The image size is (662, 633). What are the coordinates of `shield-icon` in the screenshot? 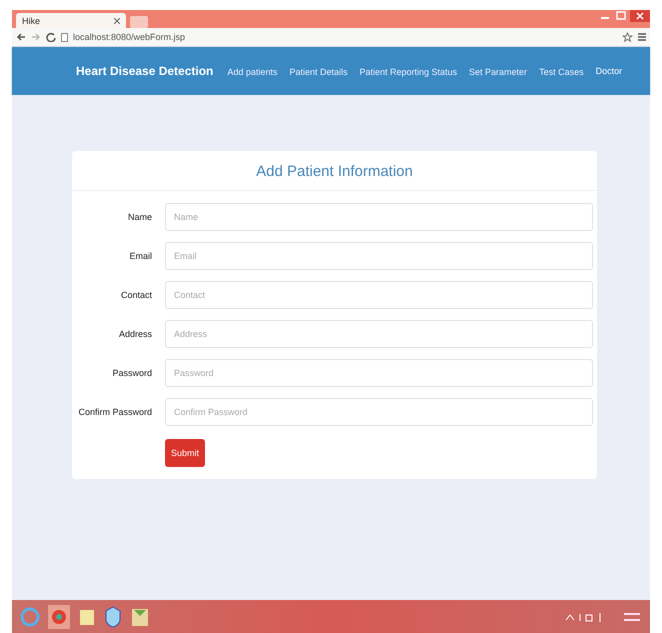 It's located at (113, 617).